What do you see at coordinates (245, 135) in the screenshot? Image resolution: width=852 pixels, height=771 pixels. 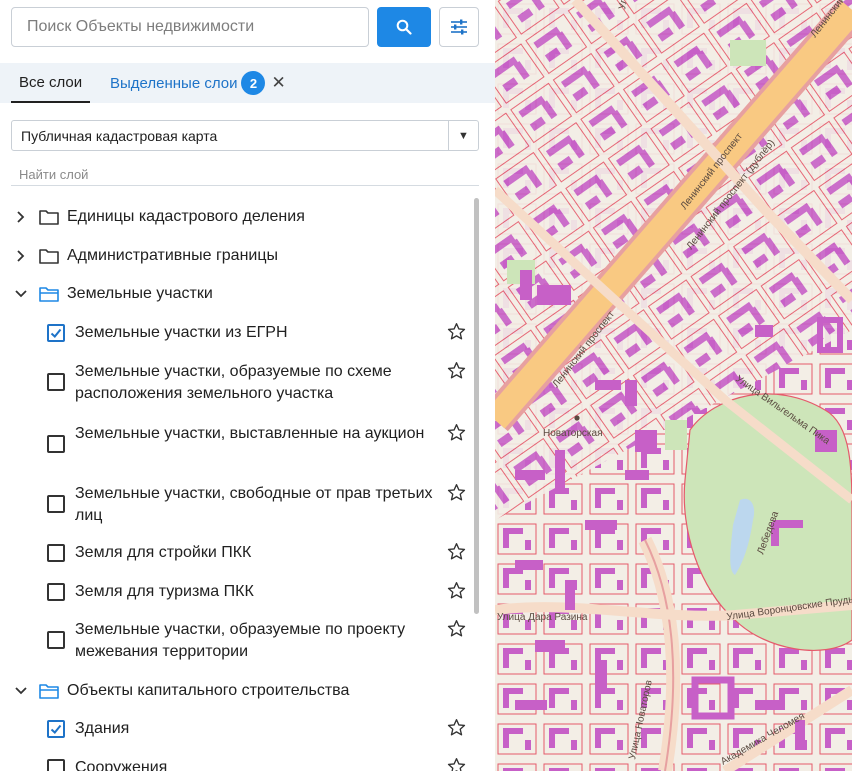 I see `basemap-select: Публичная кадастровая карта ▼` at bounding box center [245, 135].